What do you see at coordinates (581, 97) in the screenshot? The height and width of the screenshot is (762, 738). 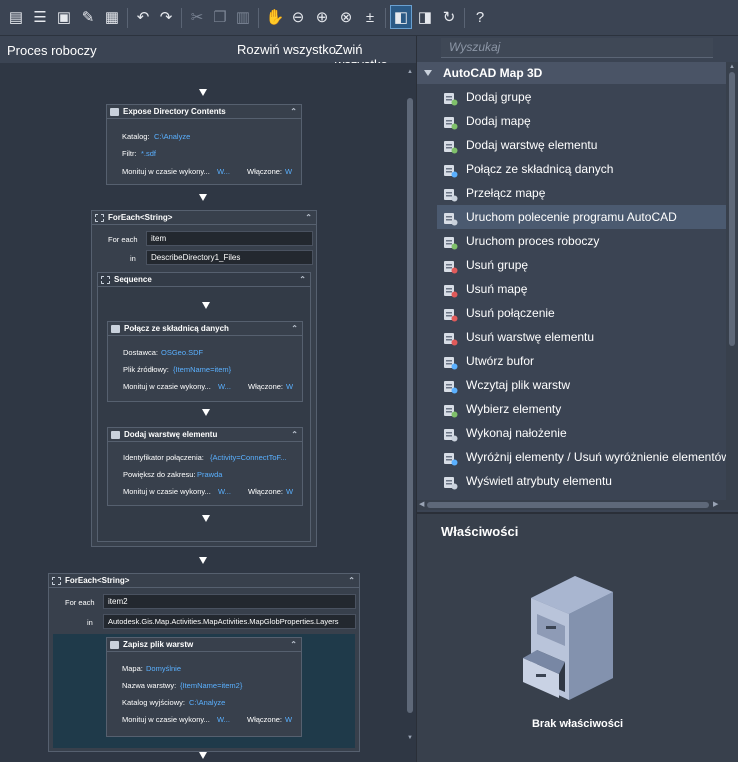 I see `catalog-item: Dodaj grupę` at bounding box center [581, 97].